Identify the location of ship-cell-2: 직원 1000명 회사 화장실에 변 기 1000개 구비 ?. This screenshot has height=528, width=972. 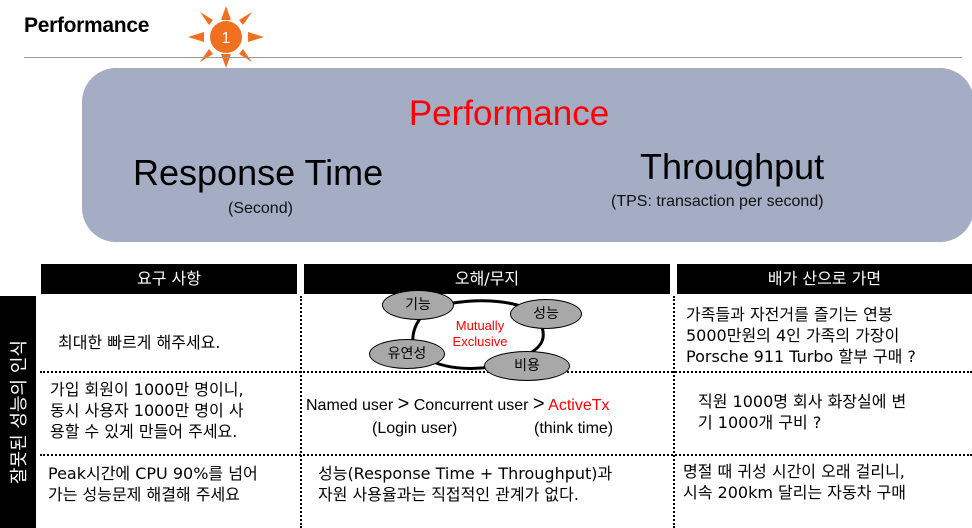
(802, 412).